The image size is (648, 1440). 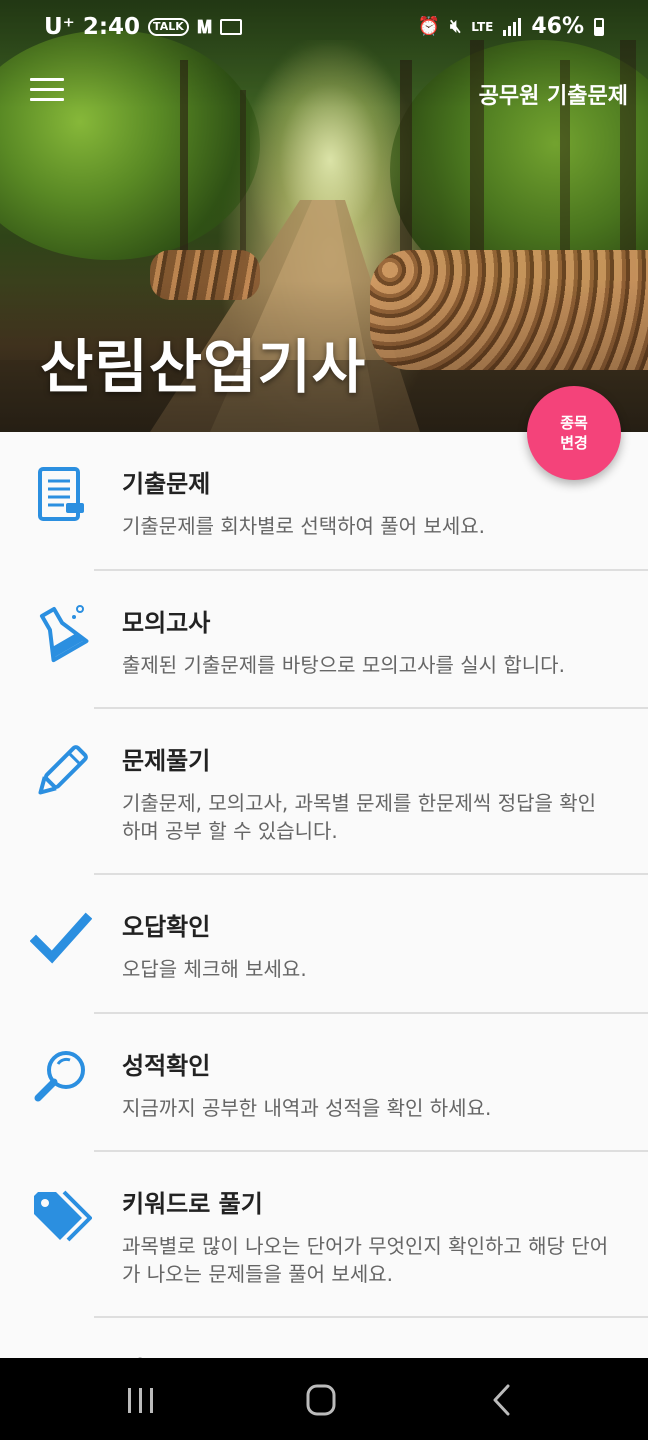 What do you see at coordinates (324, 944) in the screenshot?
I see `list-item-wrong-answers: 오답확인 오답을 체크해 보세요.` at bounding box center [324, 944].